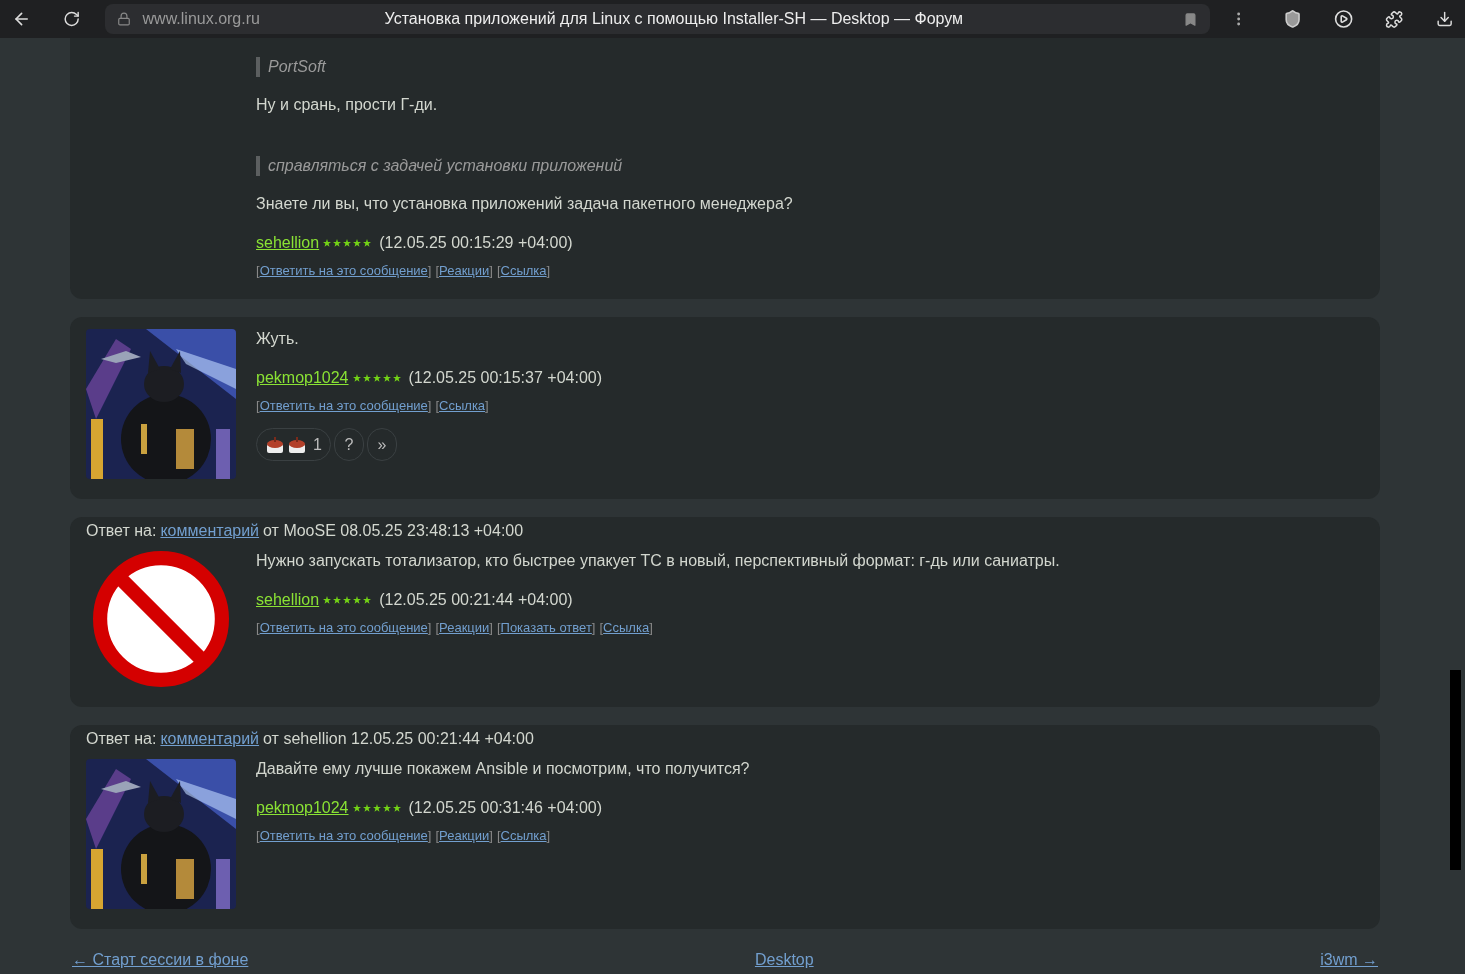  Describe the element at coordinates (160, 960) in the screenshot. I see `prev-topic-link: ← Старт сессии в фоне` at that location.